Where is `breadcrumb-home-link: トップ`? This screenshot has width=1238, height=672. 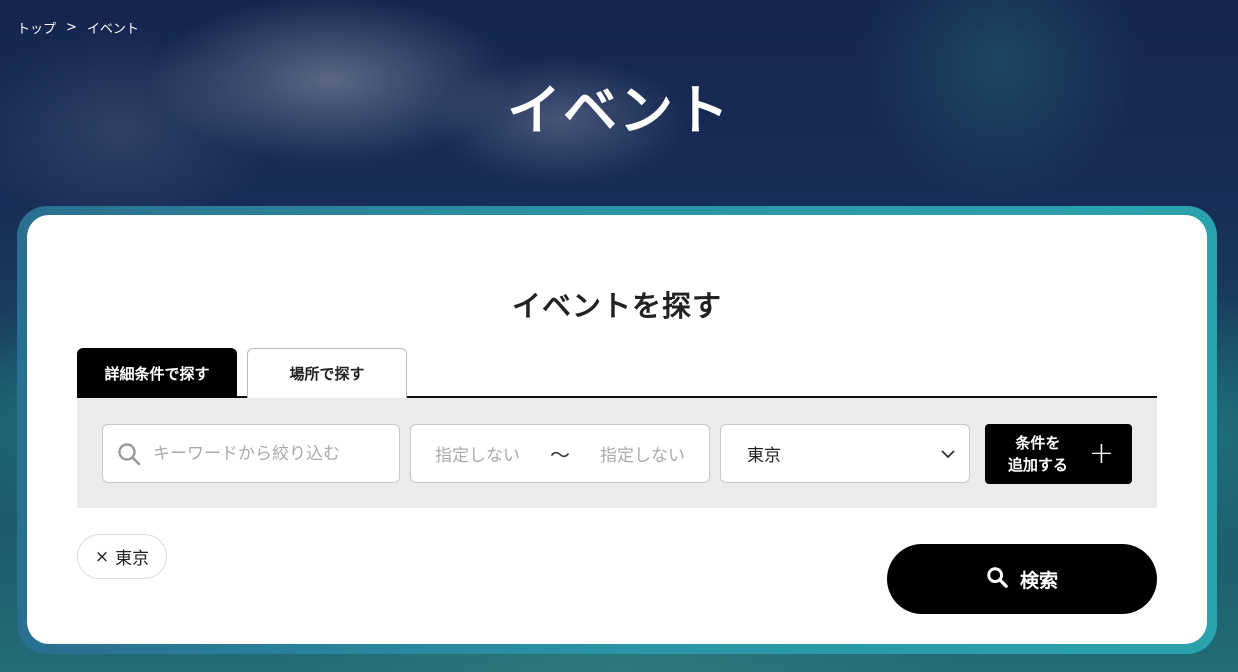
breadcrumb-home-link: トップ is located at coordinates (36, 27).